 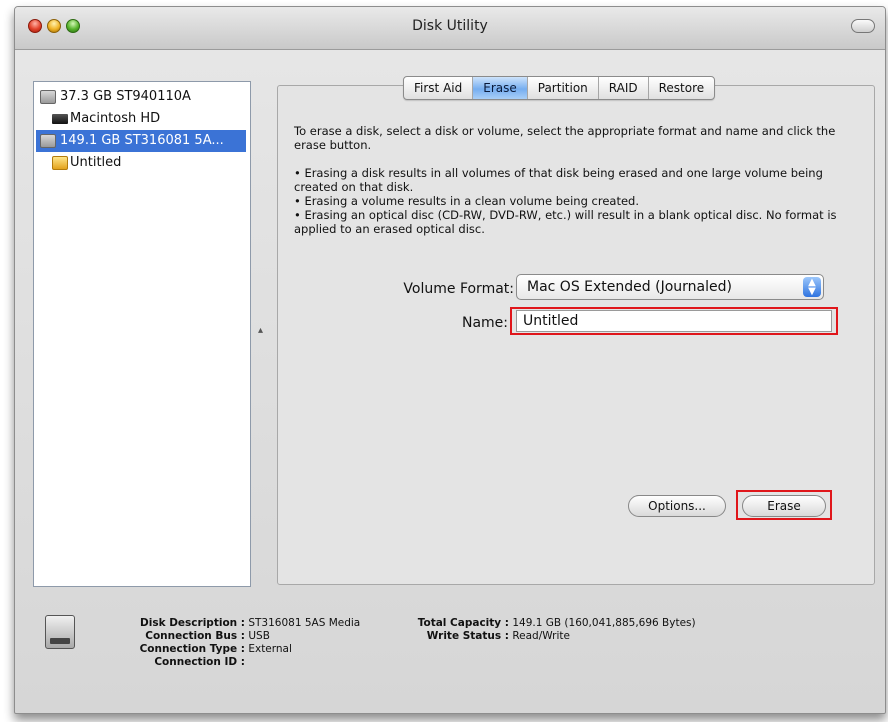 What do you see at coordinates (500, 88) in the screenshot?
I see `tab-erase: Erase` at bounding box center [500, 88].